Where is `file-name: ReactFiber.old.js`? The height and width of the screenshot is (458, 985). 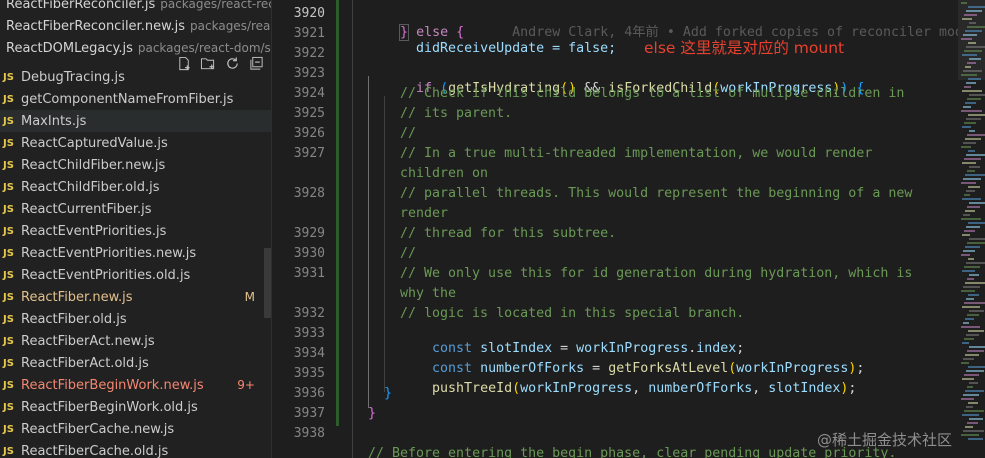 file-name: ReactFiber.old.js is located at coordinates (74, 319).